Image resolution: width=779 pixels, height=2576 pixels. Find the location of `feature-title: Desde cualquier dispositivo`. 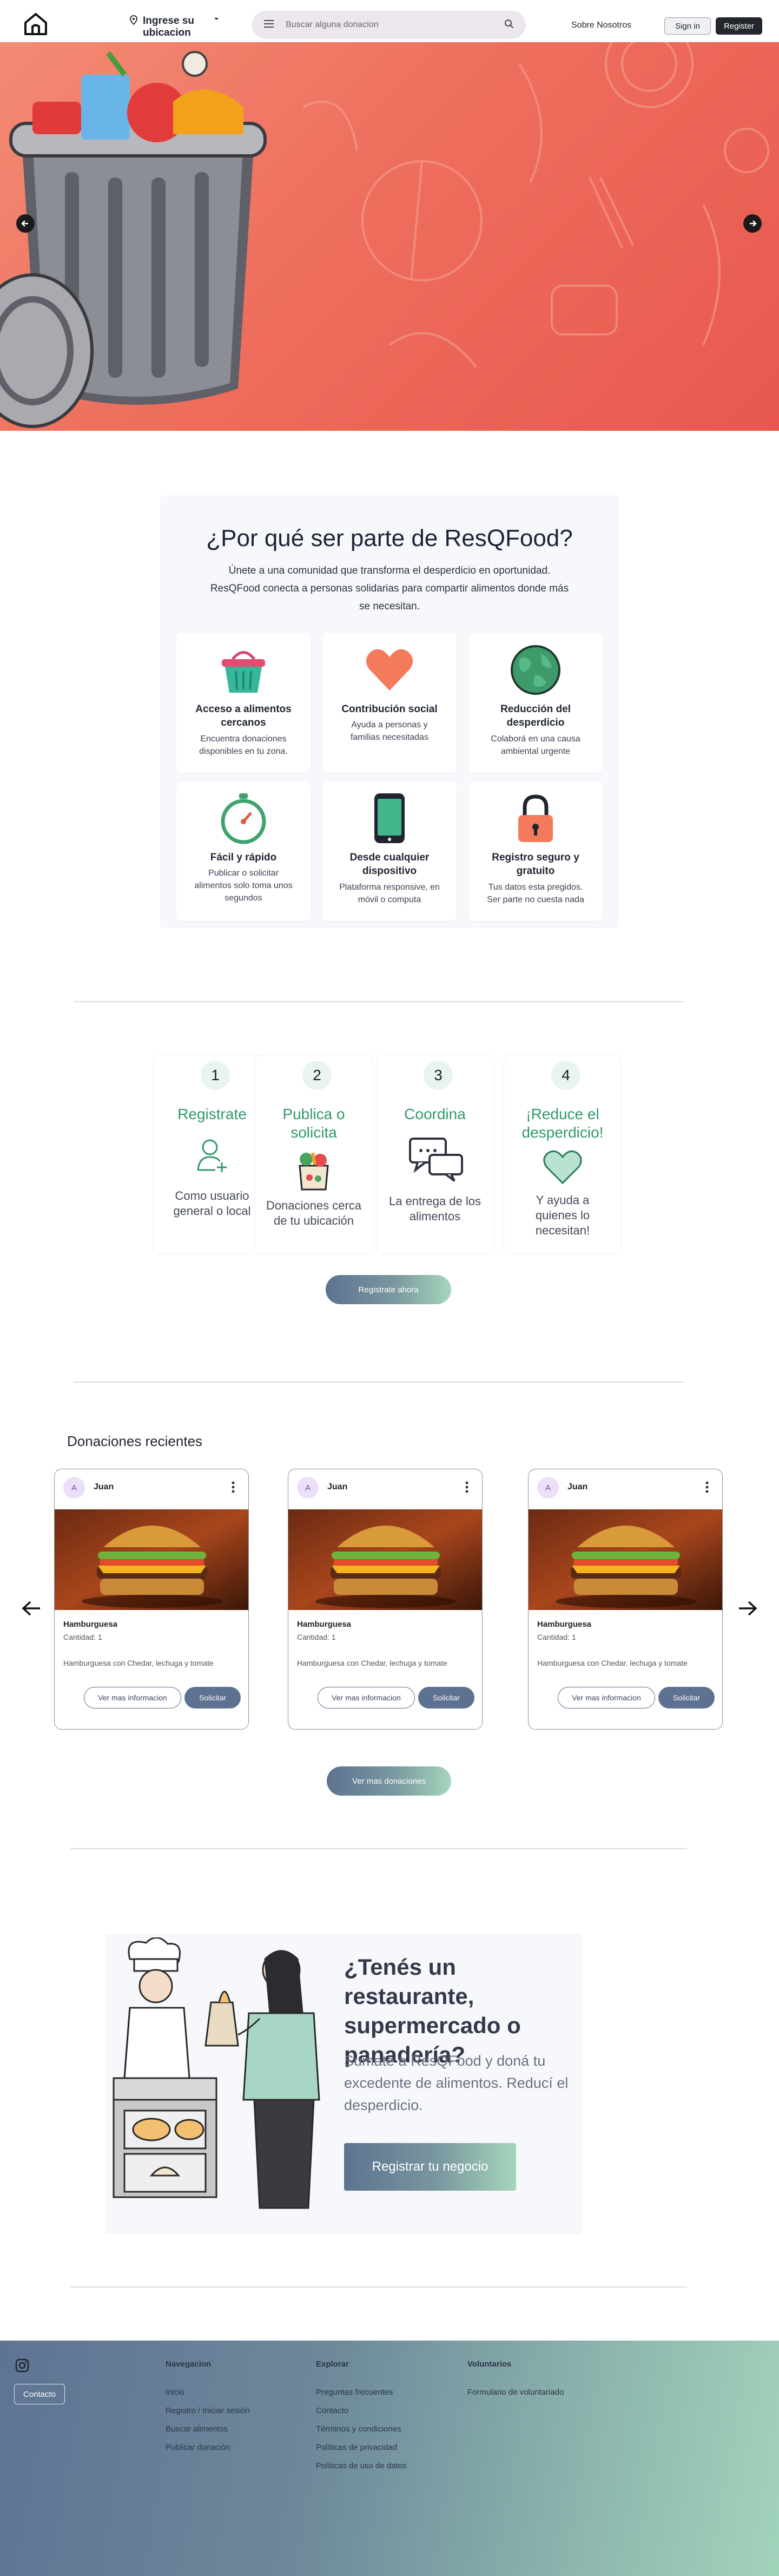

feature-title: Desde cualquier dispositivo is located at coordinates (389, 864).